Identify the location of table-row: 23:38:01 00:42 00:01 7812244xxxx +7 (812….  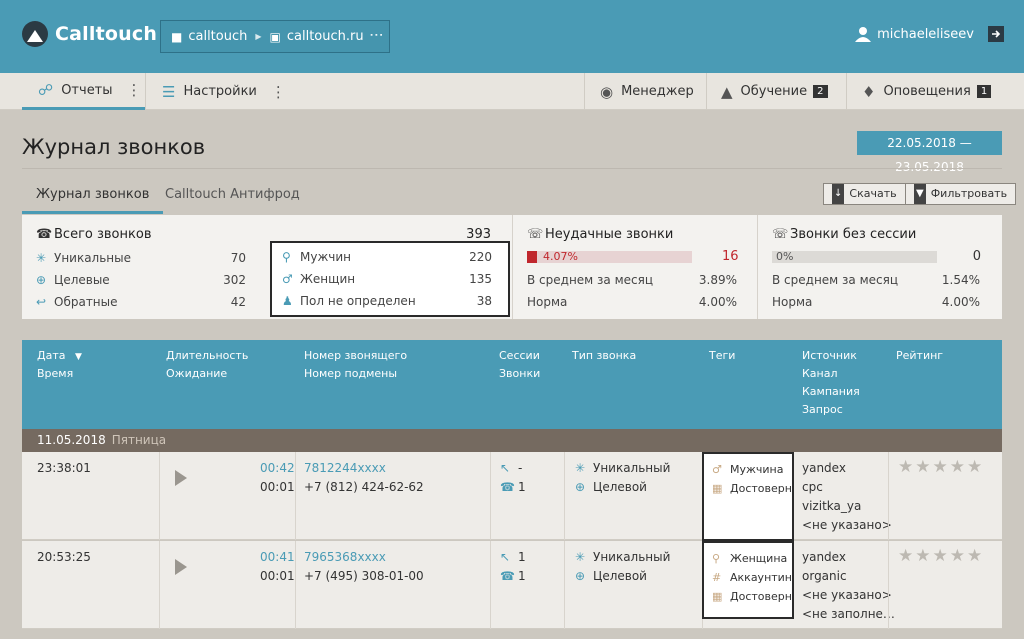
(512, 496).